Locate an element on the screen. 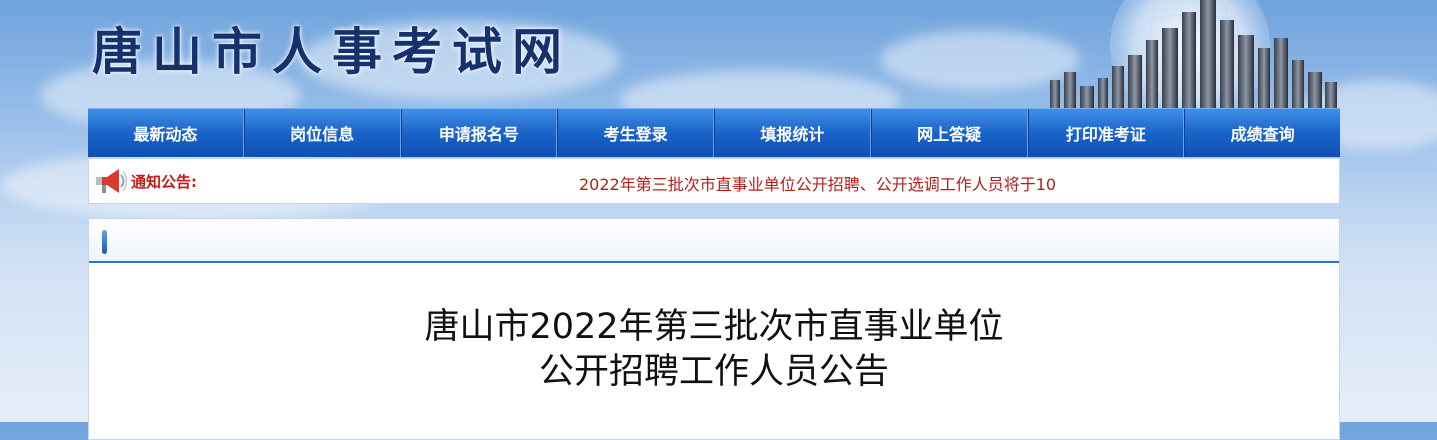 This screenshot has width=1437, height=440. city-skyline-image is located at coordinates (1193, 55).